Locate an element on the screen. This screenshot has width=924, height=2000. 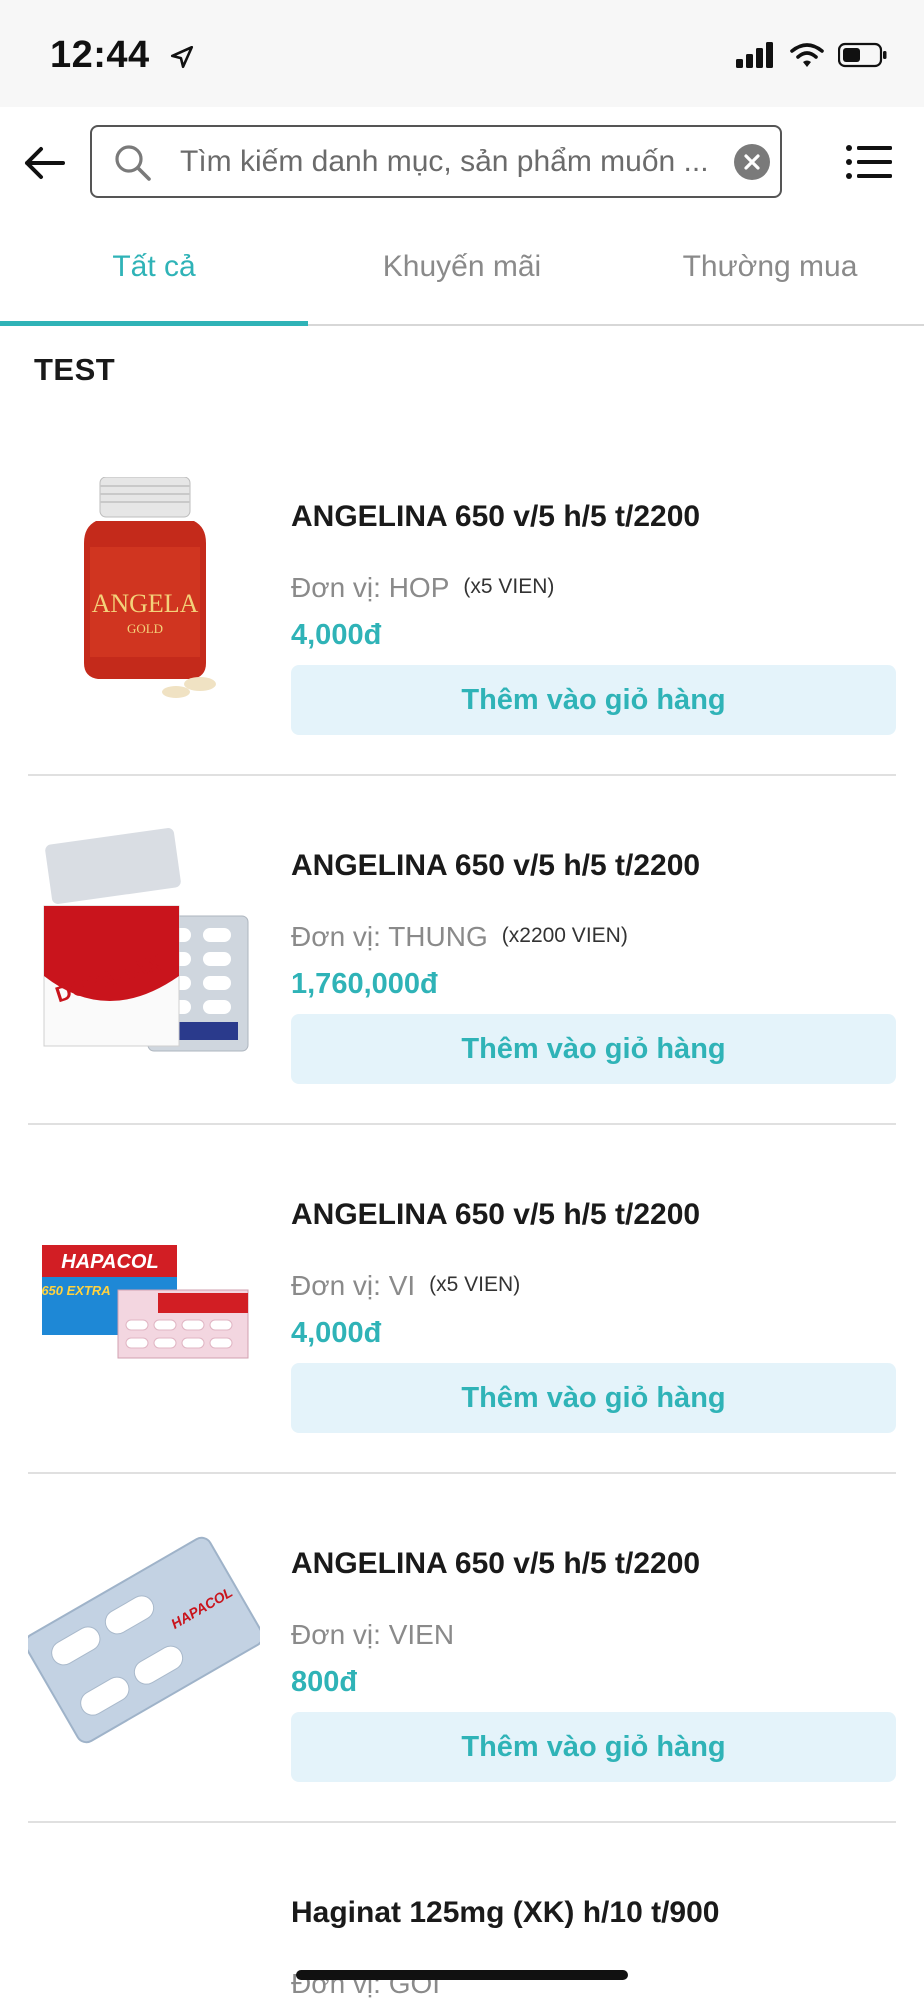
search-icon is located at coordinates (133, 163).